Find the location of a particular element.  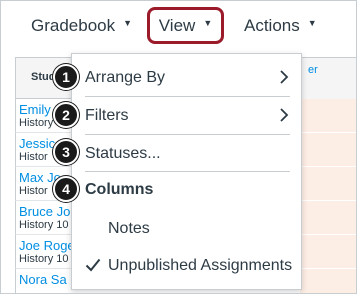

callout-badge-3: 3 is located at coordinates (66, 152).